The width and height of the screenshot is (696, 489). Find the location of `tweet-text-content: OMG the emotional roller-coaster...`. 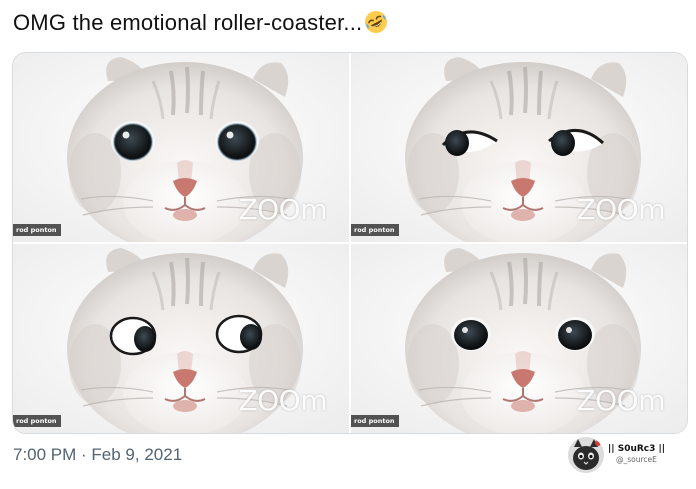

tweet-text-content: OMG the emotional roller-coaster... is located at coordinates (188, 22).